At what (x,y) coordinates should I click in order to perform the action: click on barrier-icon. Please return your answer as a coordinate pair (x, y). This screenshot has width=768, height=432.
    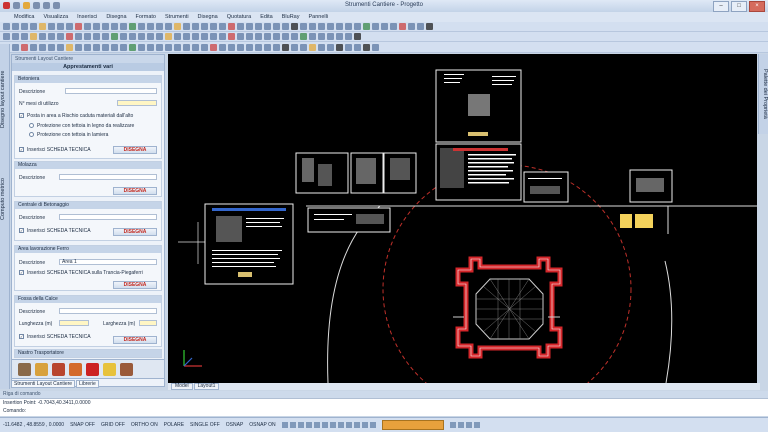
    Looking at the image, I should click on (75, 369).